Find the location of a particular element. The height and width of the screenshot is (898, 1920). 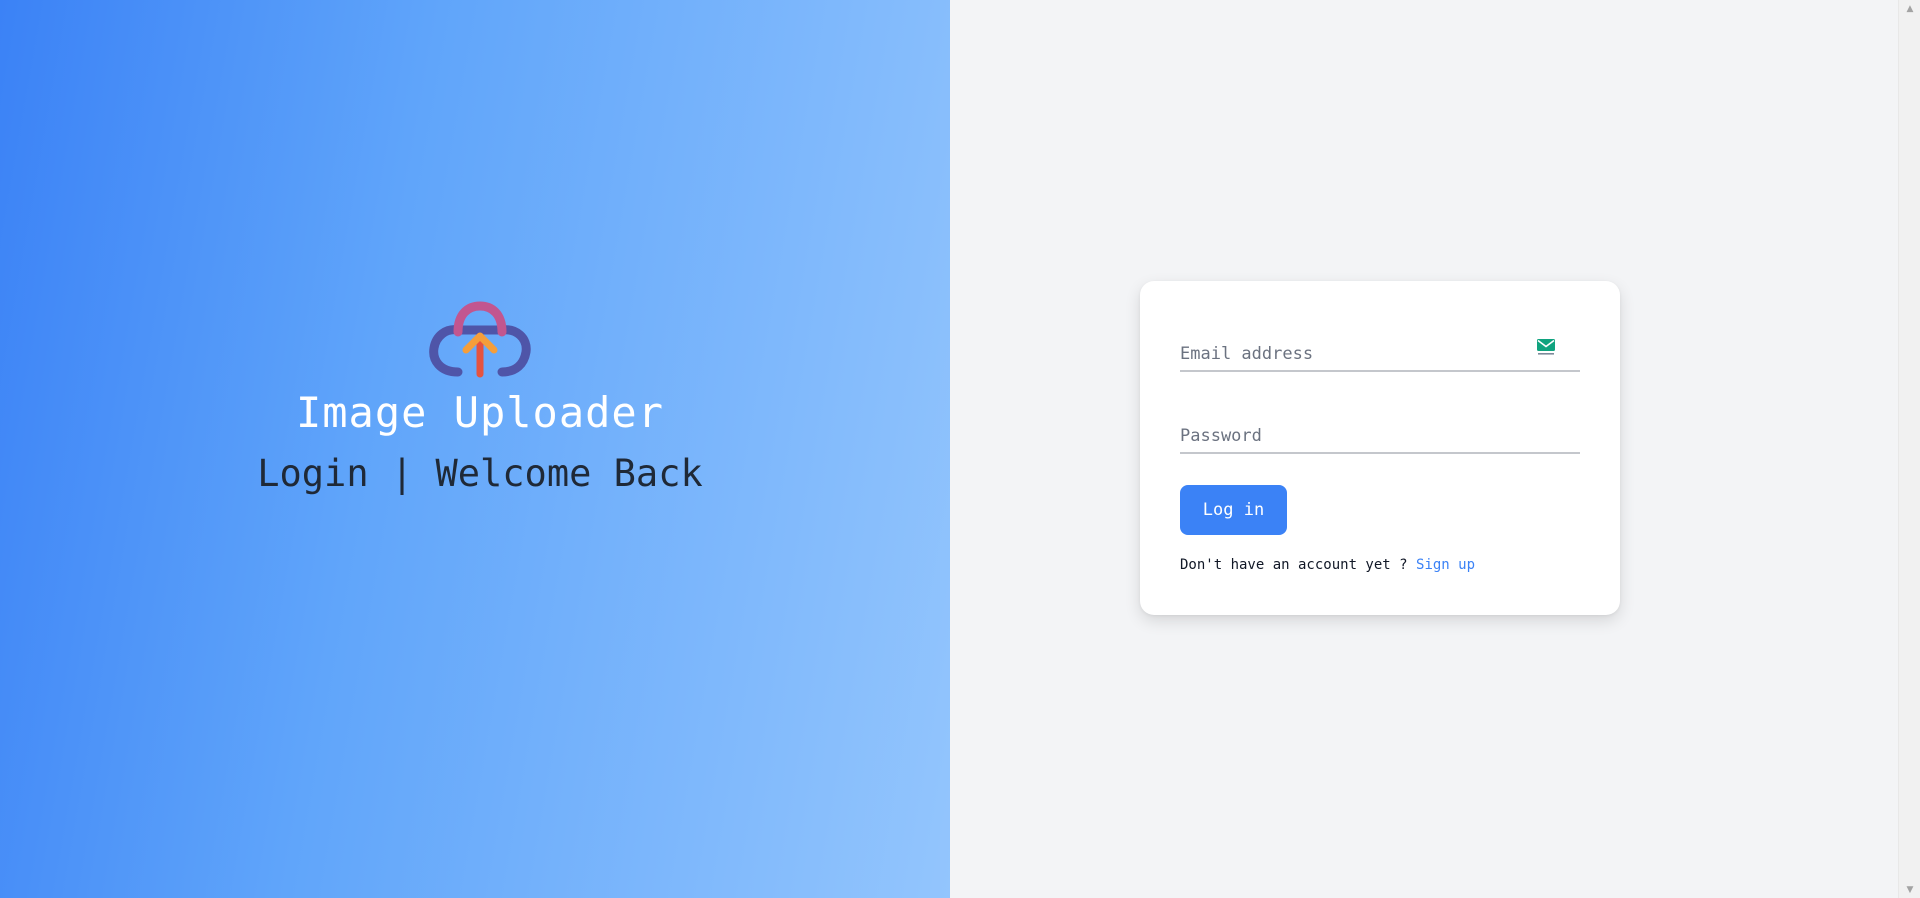

login-button: Log in is located at coordinates (1233, 510).